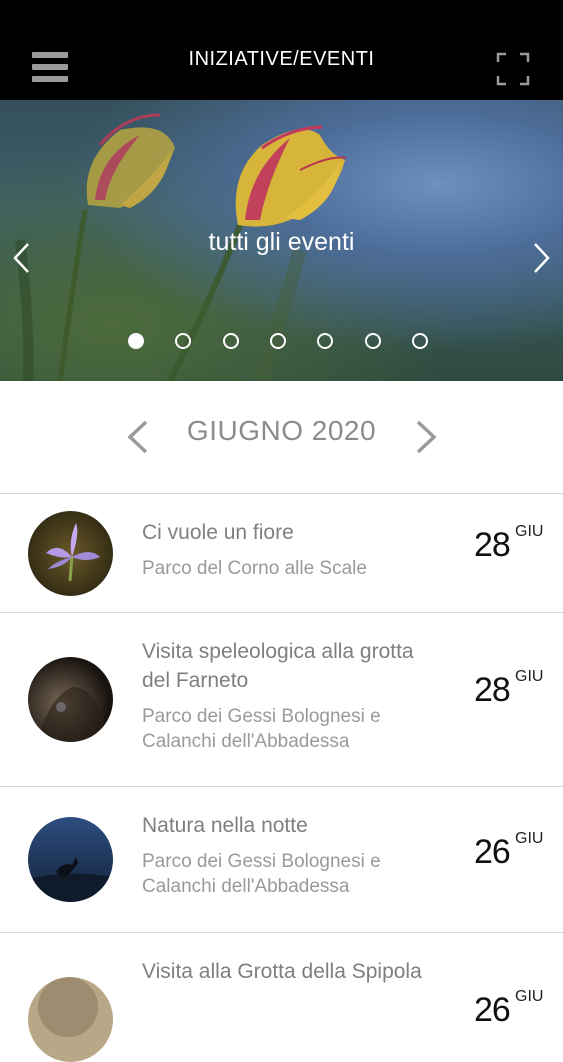  Describe the element at coordinates (70, 1019) in the screenshot. I see `event-thumbnail-grotto` at that location.